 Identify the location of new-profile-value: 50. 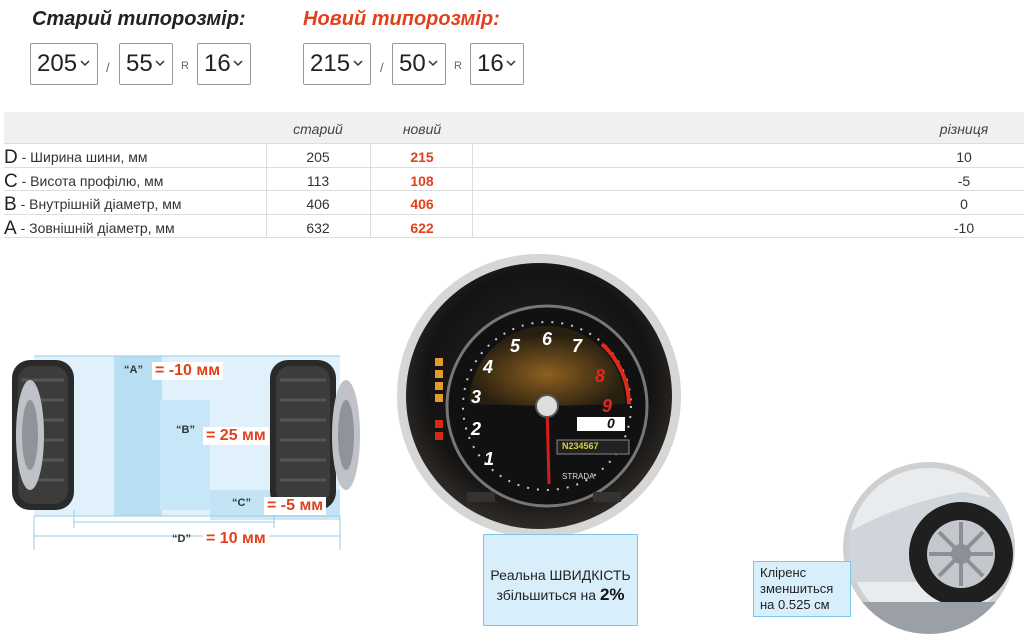
(412, 63).